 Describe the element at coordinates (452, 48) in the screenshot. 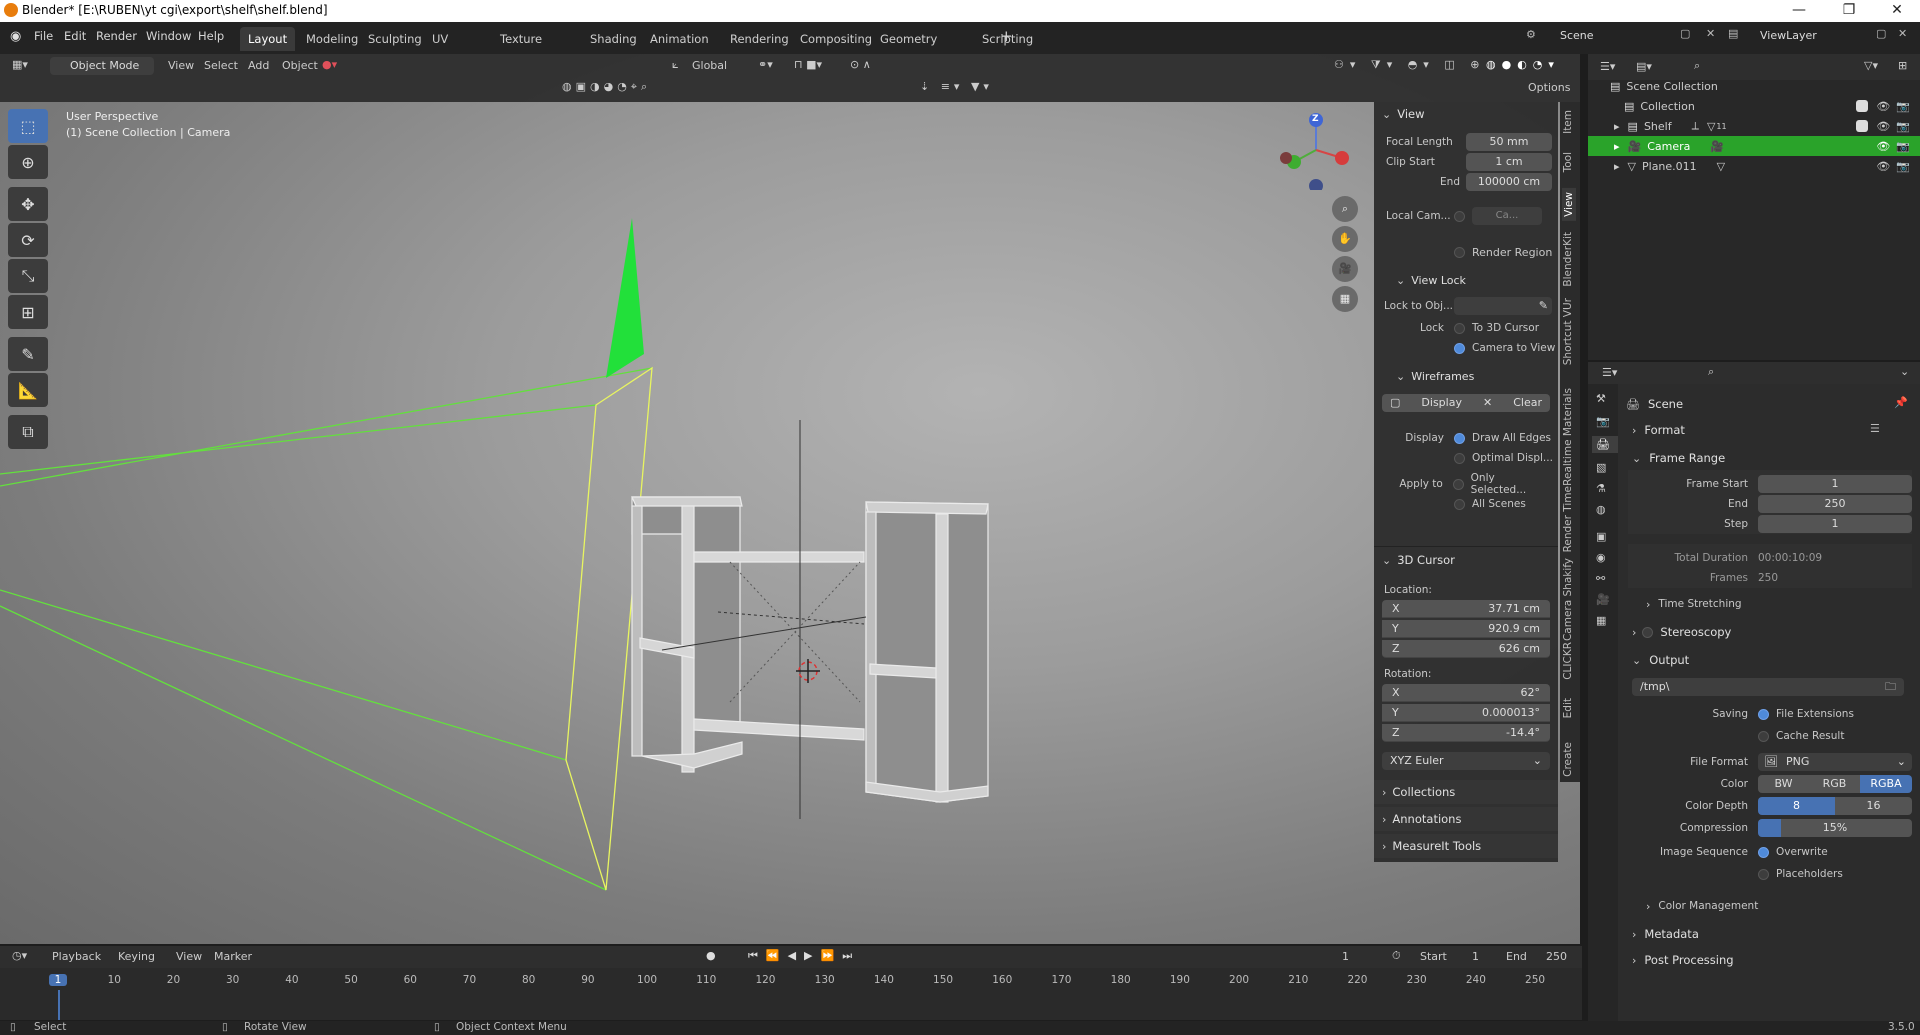

I see `workspace-tab-uv-editing: UV Editing` at that location.